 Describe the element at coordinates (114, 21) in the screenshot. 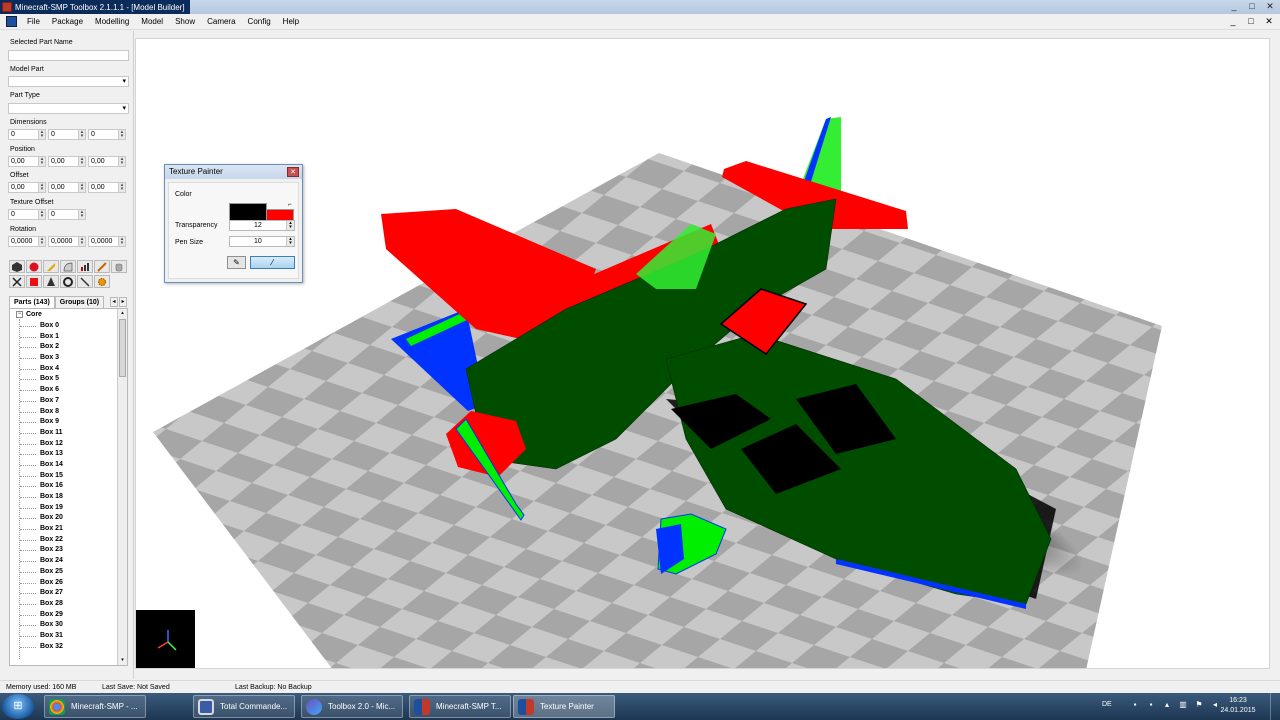

I see `menu-modelling: Modelling` at that location.